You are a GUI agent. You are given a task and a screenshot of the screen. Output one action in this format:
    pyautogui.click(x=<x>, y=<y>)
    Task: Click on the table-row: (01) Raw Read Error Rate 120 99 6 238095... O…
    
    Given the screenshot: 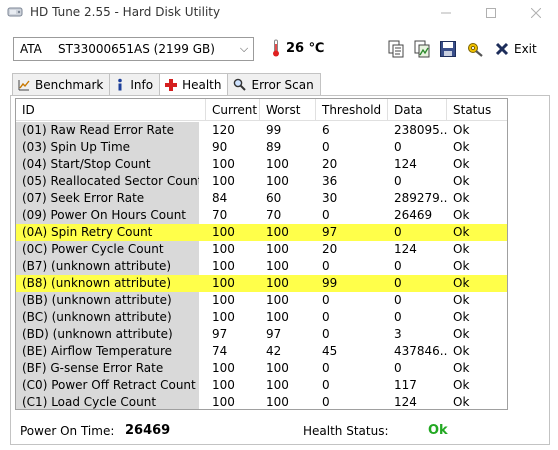 What is the action you would take?
    pyautogui.click(x=261, y=130)
    